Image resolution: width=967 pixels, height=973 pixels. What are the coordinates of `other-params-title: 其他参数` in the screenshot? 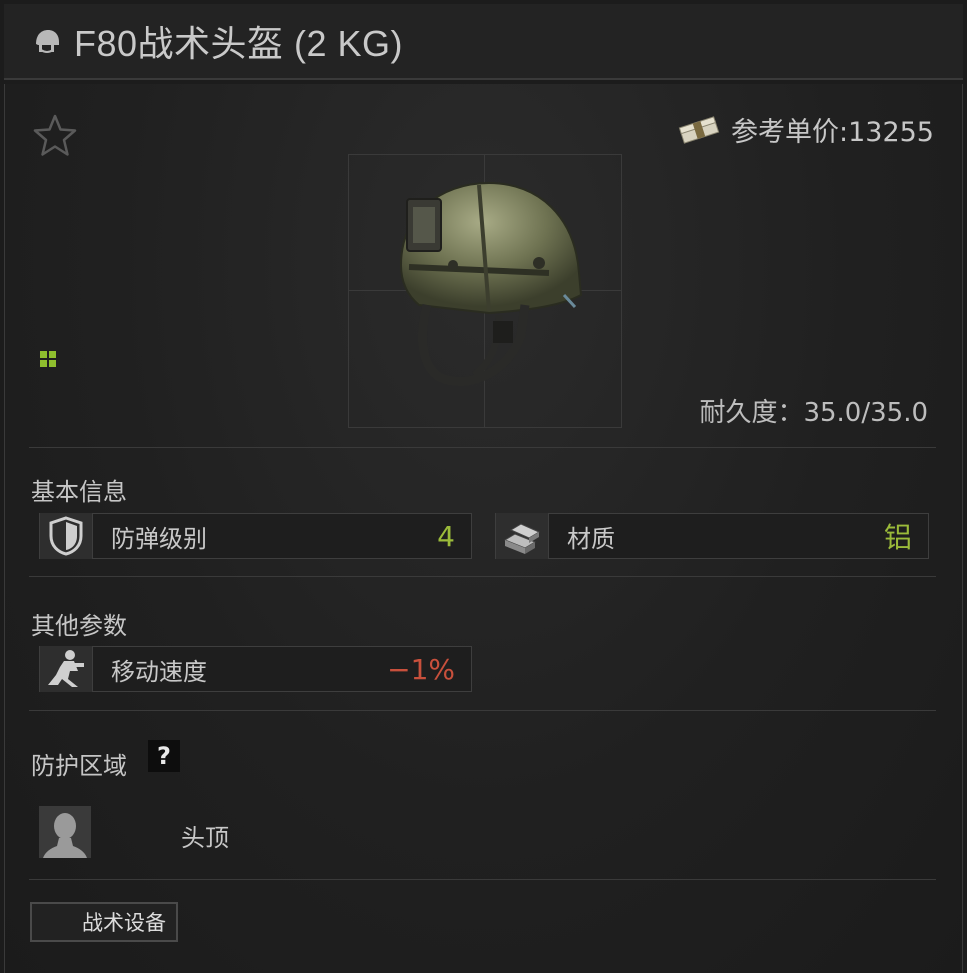 It's located at (79, 626).